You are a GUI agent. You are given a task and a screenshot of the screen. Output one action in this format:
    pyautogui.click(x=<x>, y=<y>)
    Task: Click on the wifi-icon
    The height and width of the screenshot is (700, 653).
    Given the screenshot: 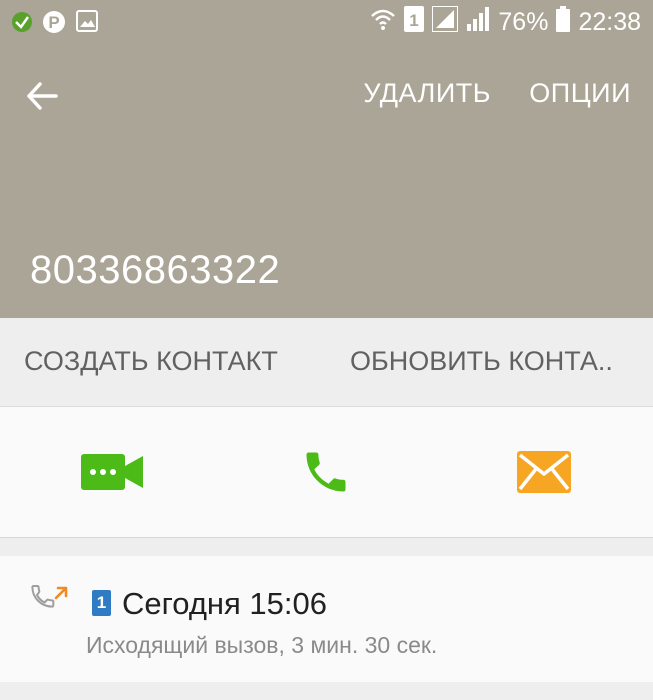 What is the action you would take?
    pyautogui.click(x=383, y=22)
    